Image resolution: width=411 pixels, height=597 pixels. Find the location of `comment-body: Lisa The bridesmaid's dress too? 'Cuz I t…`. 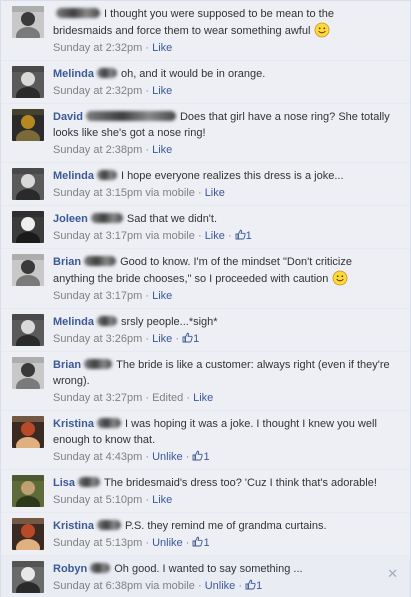

comment-body: Lisa The bridesmaid's dress too? 'Cuz I t… is located at coordinates (228, 491).